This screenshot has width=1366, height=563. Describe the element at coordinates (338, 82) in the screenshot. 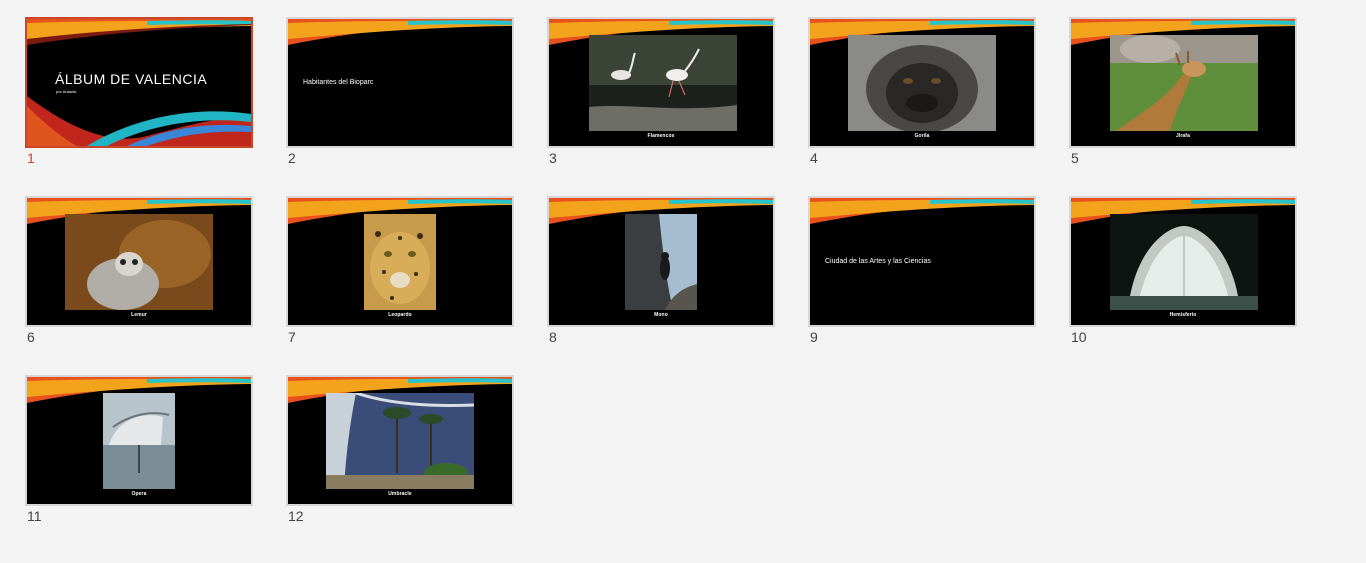

I see `section-title: Habitantes del Bioparc` at that location.